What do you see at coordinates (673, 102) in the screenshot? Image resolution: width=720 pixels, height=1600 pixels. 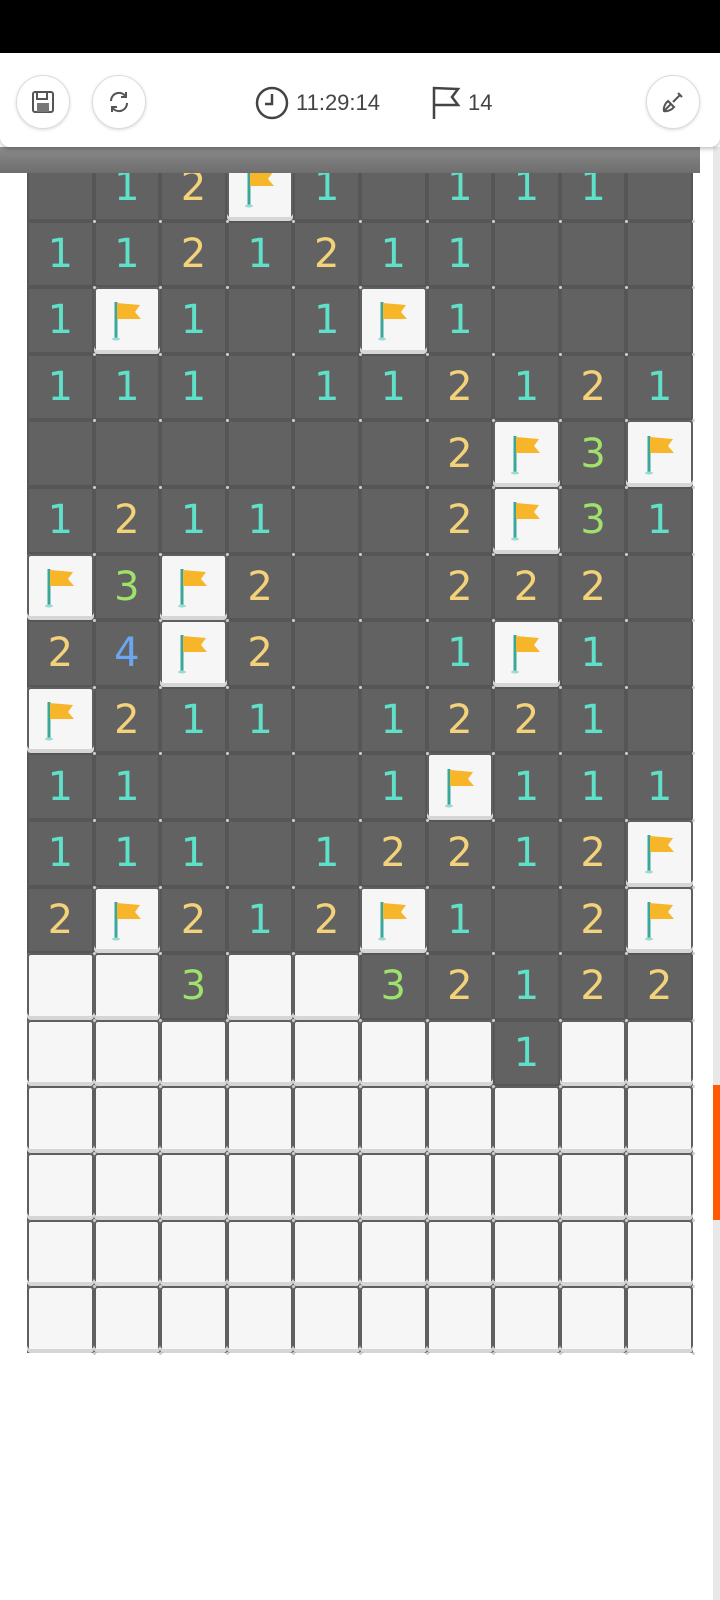 I see `dig-mode-button` at bounding box center [673, 102].